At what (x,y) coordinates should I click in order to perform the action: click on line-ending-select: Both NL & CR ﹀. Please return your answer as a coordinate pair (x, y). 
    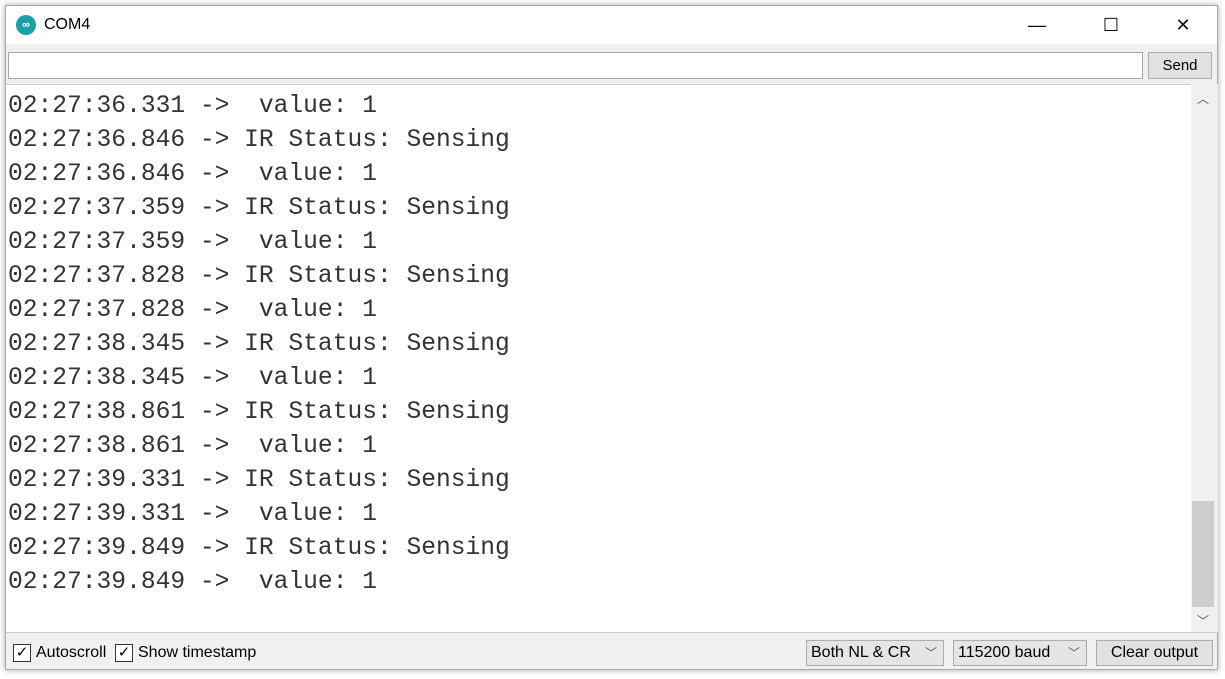
    Looking at the image, I should click on (875, 653).